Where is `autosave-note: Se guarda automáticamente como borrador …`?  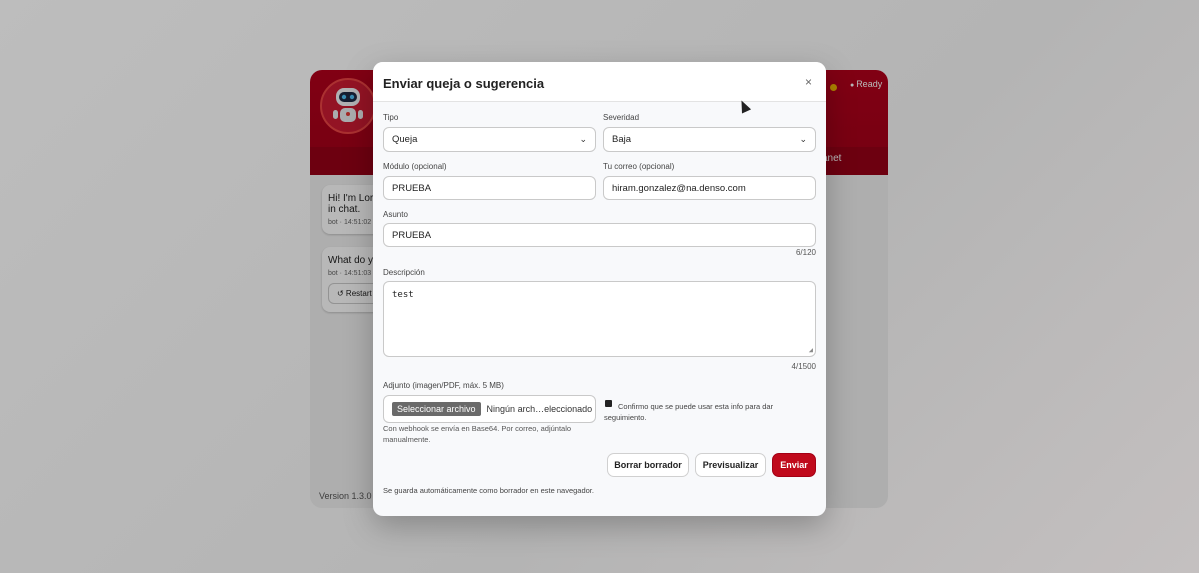 autosave-note: Se guarda automáticamente como borrador … is located at coordinates (488, 490).